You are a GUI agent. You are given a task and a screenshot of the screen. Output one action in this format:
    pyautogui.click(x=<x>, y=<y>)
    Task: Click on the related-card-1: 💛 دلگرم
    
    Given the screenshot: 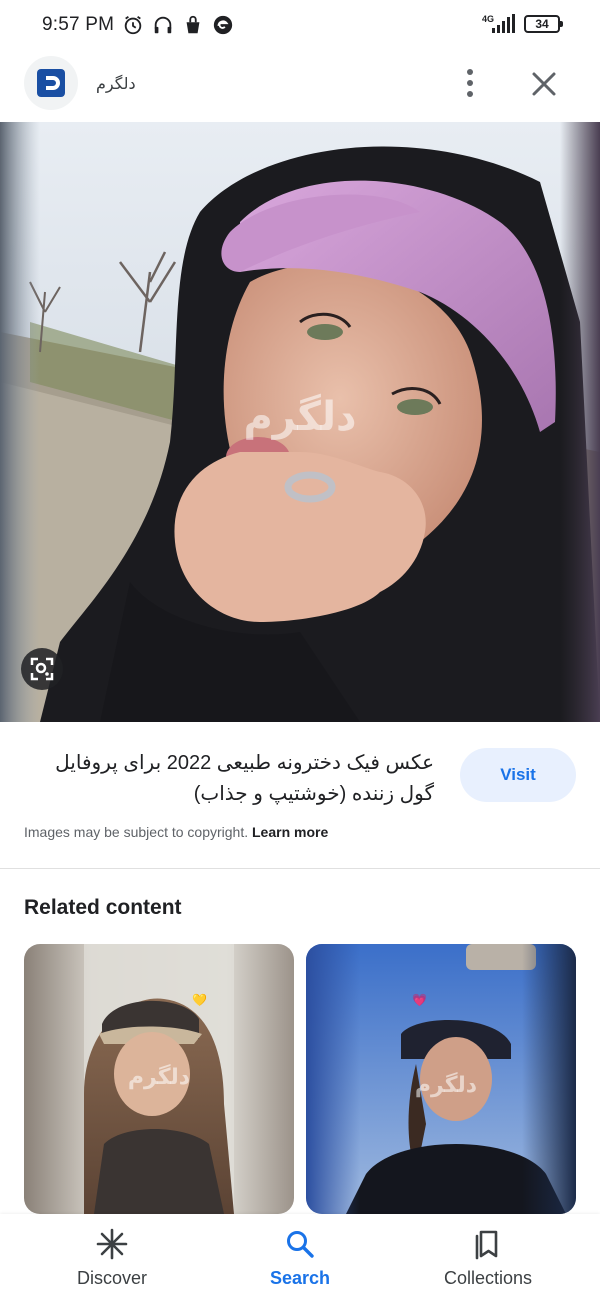 What is the action you would take?
    pyautogui.click(x=159, y=1079)
    